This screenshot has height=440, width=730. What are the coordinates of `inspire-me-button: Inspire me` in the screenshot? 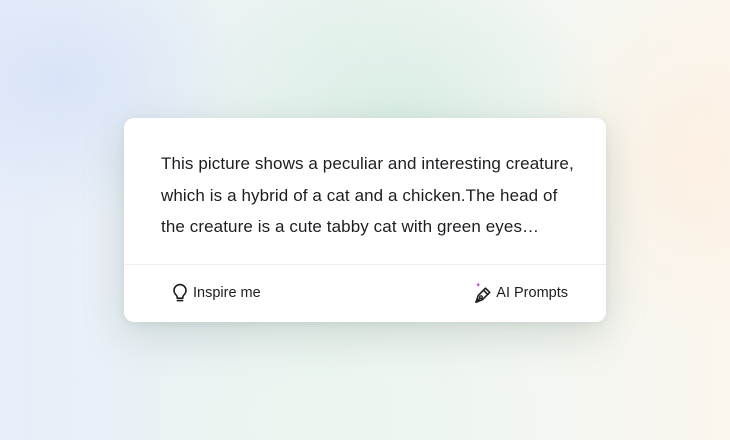 It's located at (215, 293).